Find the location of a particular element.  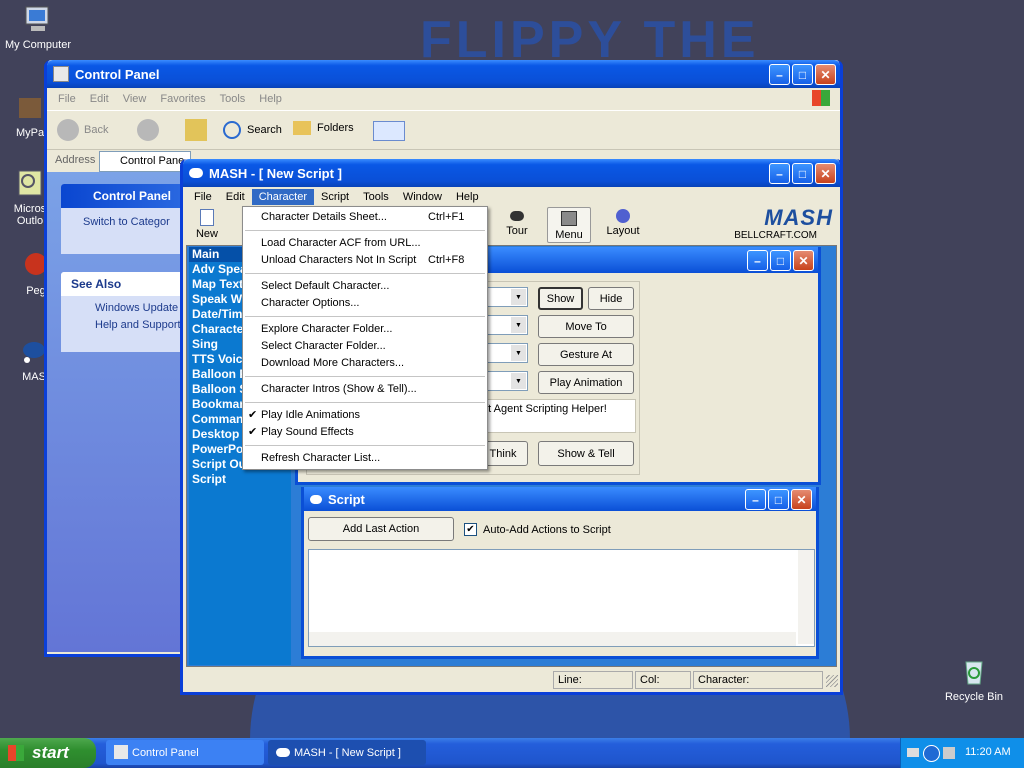

chevron-down-icon: ▼ is located at coordinates (518, 353).